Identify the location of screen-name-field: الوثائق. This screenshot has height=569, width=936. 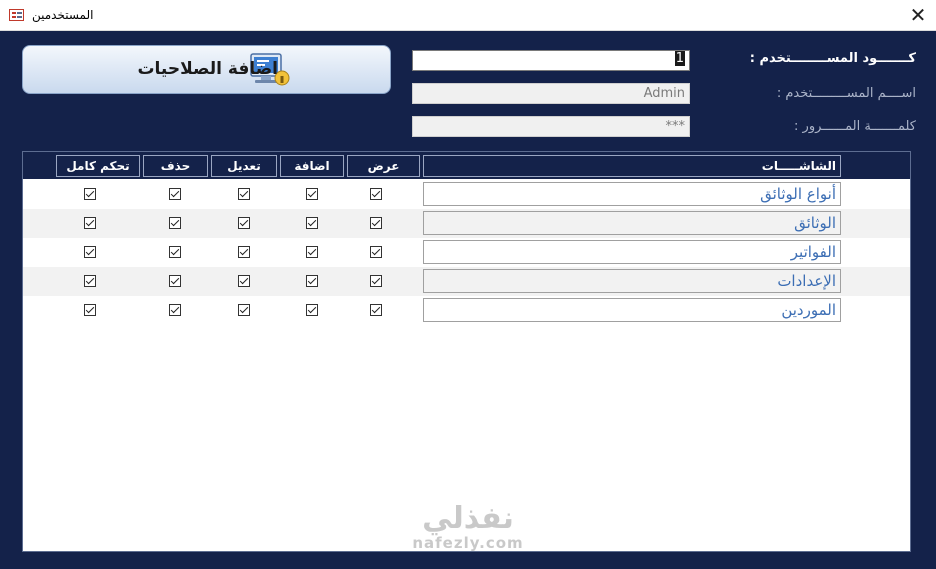
(632, 223).